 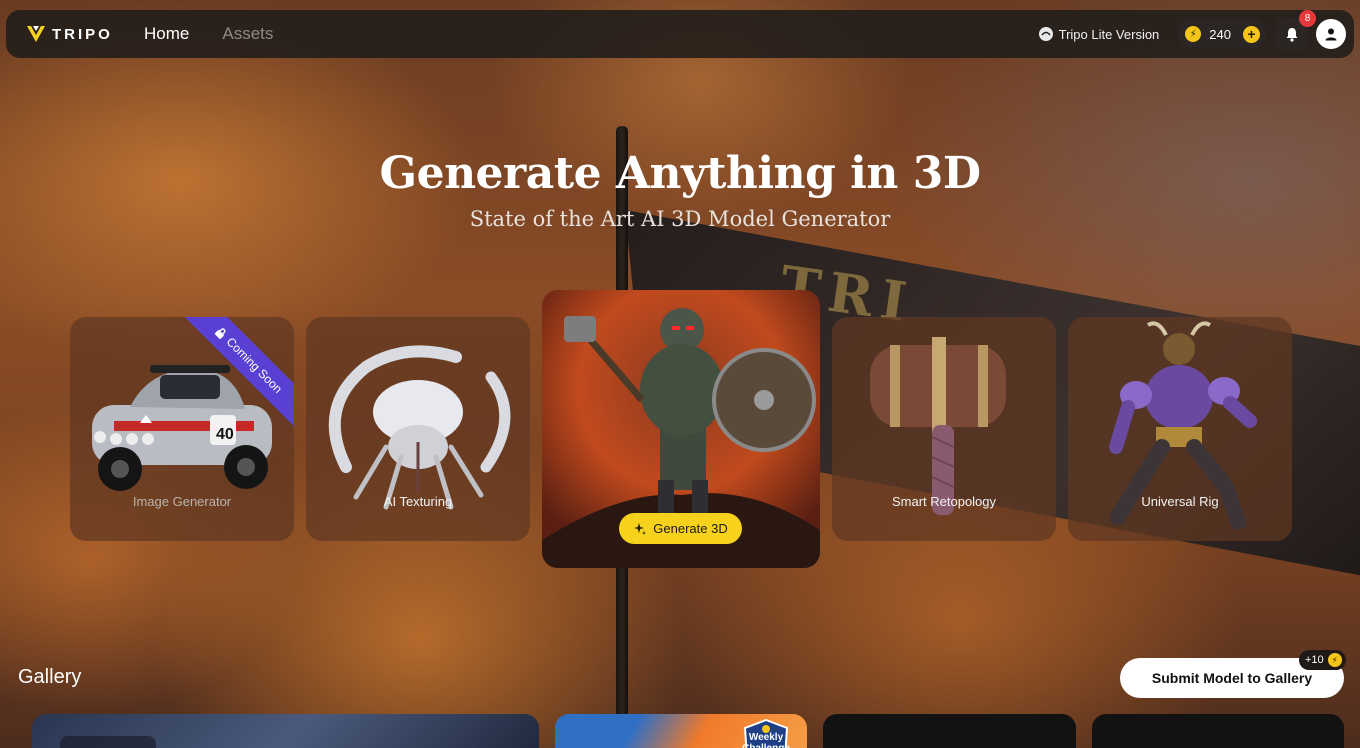 What do you see at coordinates (680, 173) in the screenshot?
I see `hero-title: Generate Anything in 3D` at bounding box center [680, 173].